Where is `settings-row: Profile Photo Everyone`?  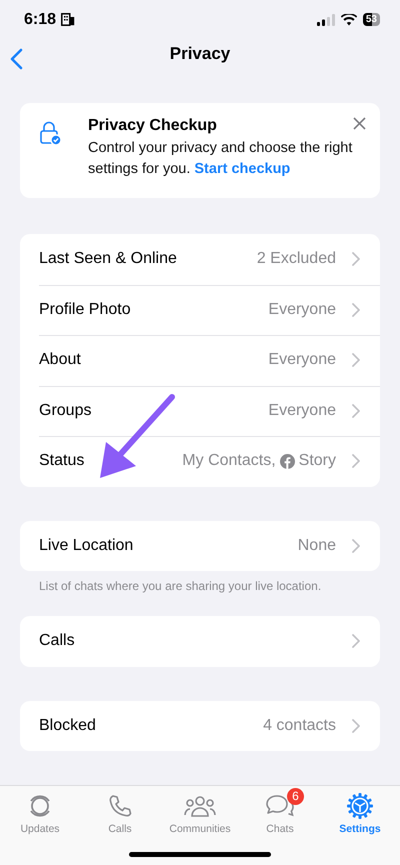 settings-row: Profile Photo Everyone is located at coordinates (200, 309).